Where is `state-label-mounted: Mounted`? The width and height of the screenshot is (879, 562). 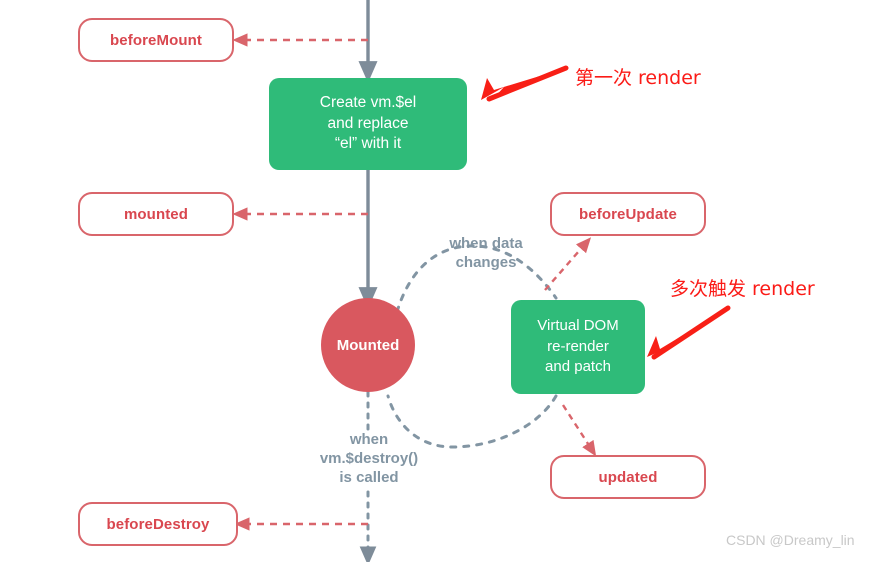 state-label-mounted: Mounted is located at coordinates (368, 345).